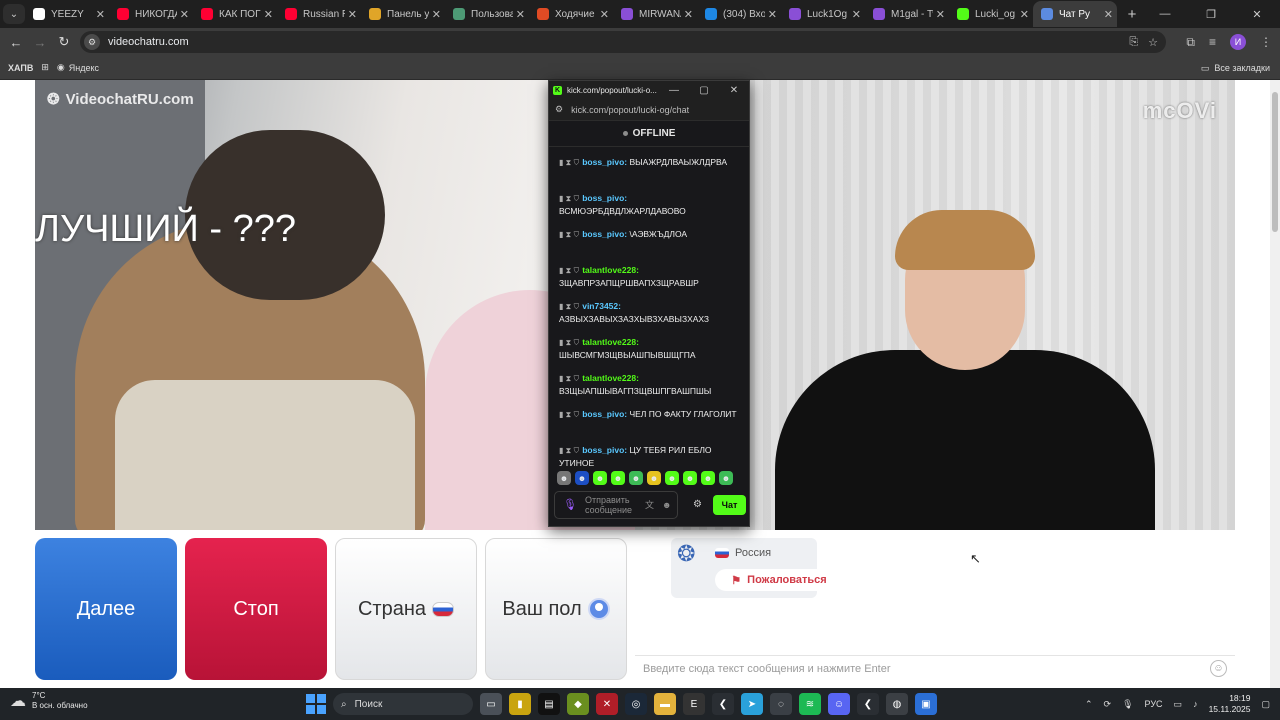 The image size is (1280, 720). What do you see at coordinates (64, 42) in the screenshot?
I see `reload-icon: ↻` at bounding box center [64, 42].